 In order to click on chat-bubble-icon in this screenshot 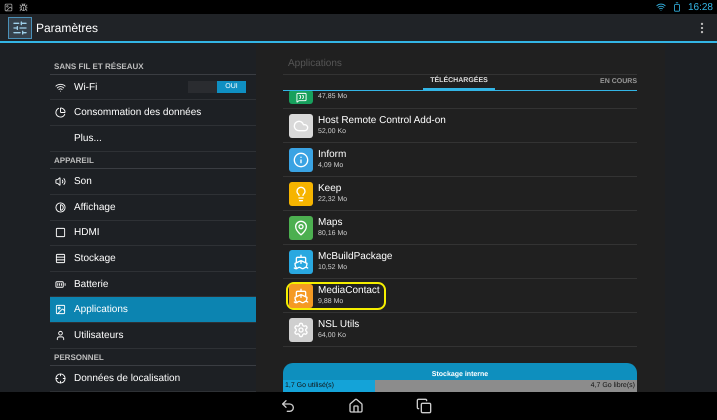, I will do `click(301, 97)`.